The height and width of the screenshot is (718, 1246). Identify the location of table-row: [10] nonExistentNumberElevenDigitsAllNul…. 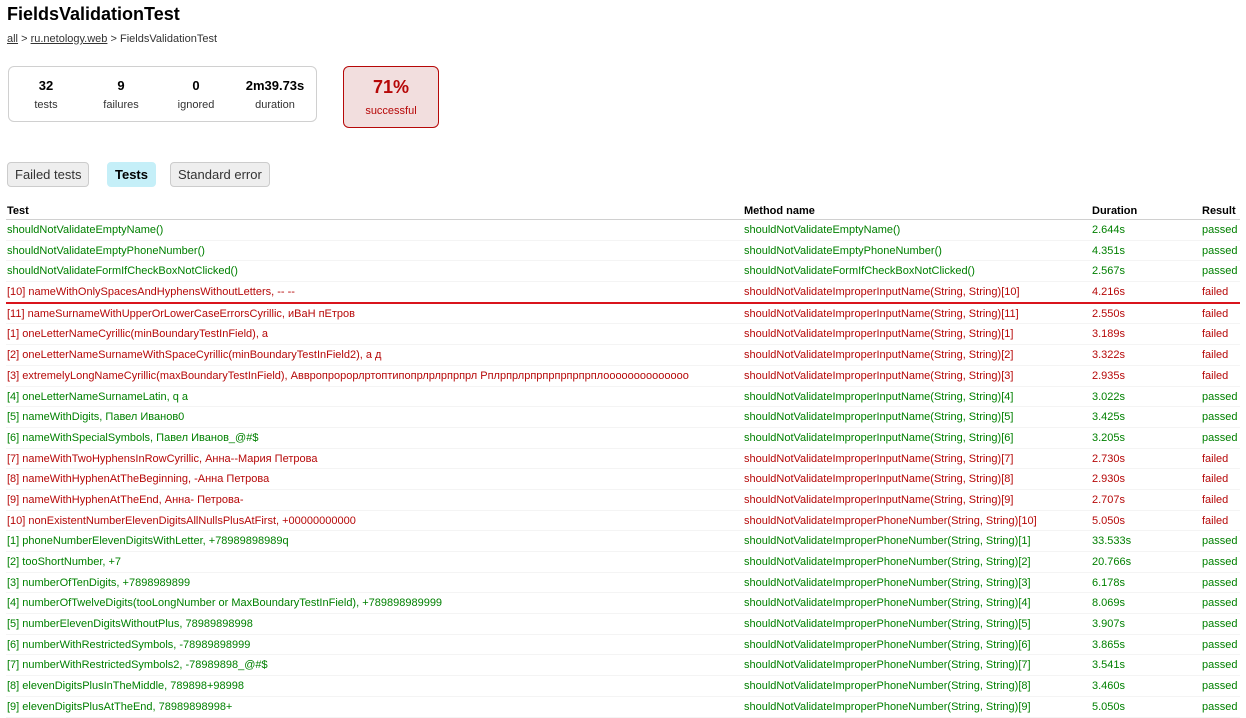
(623, 521).